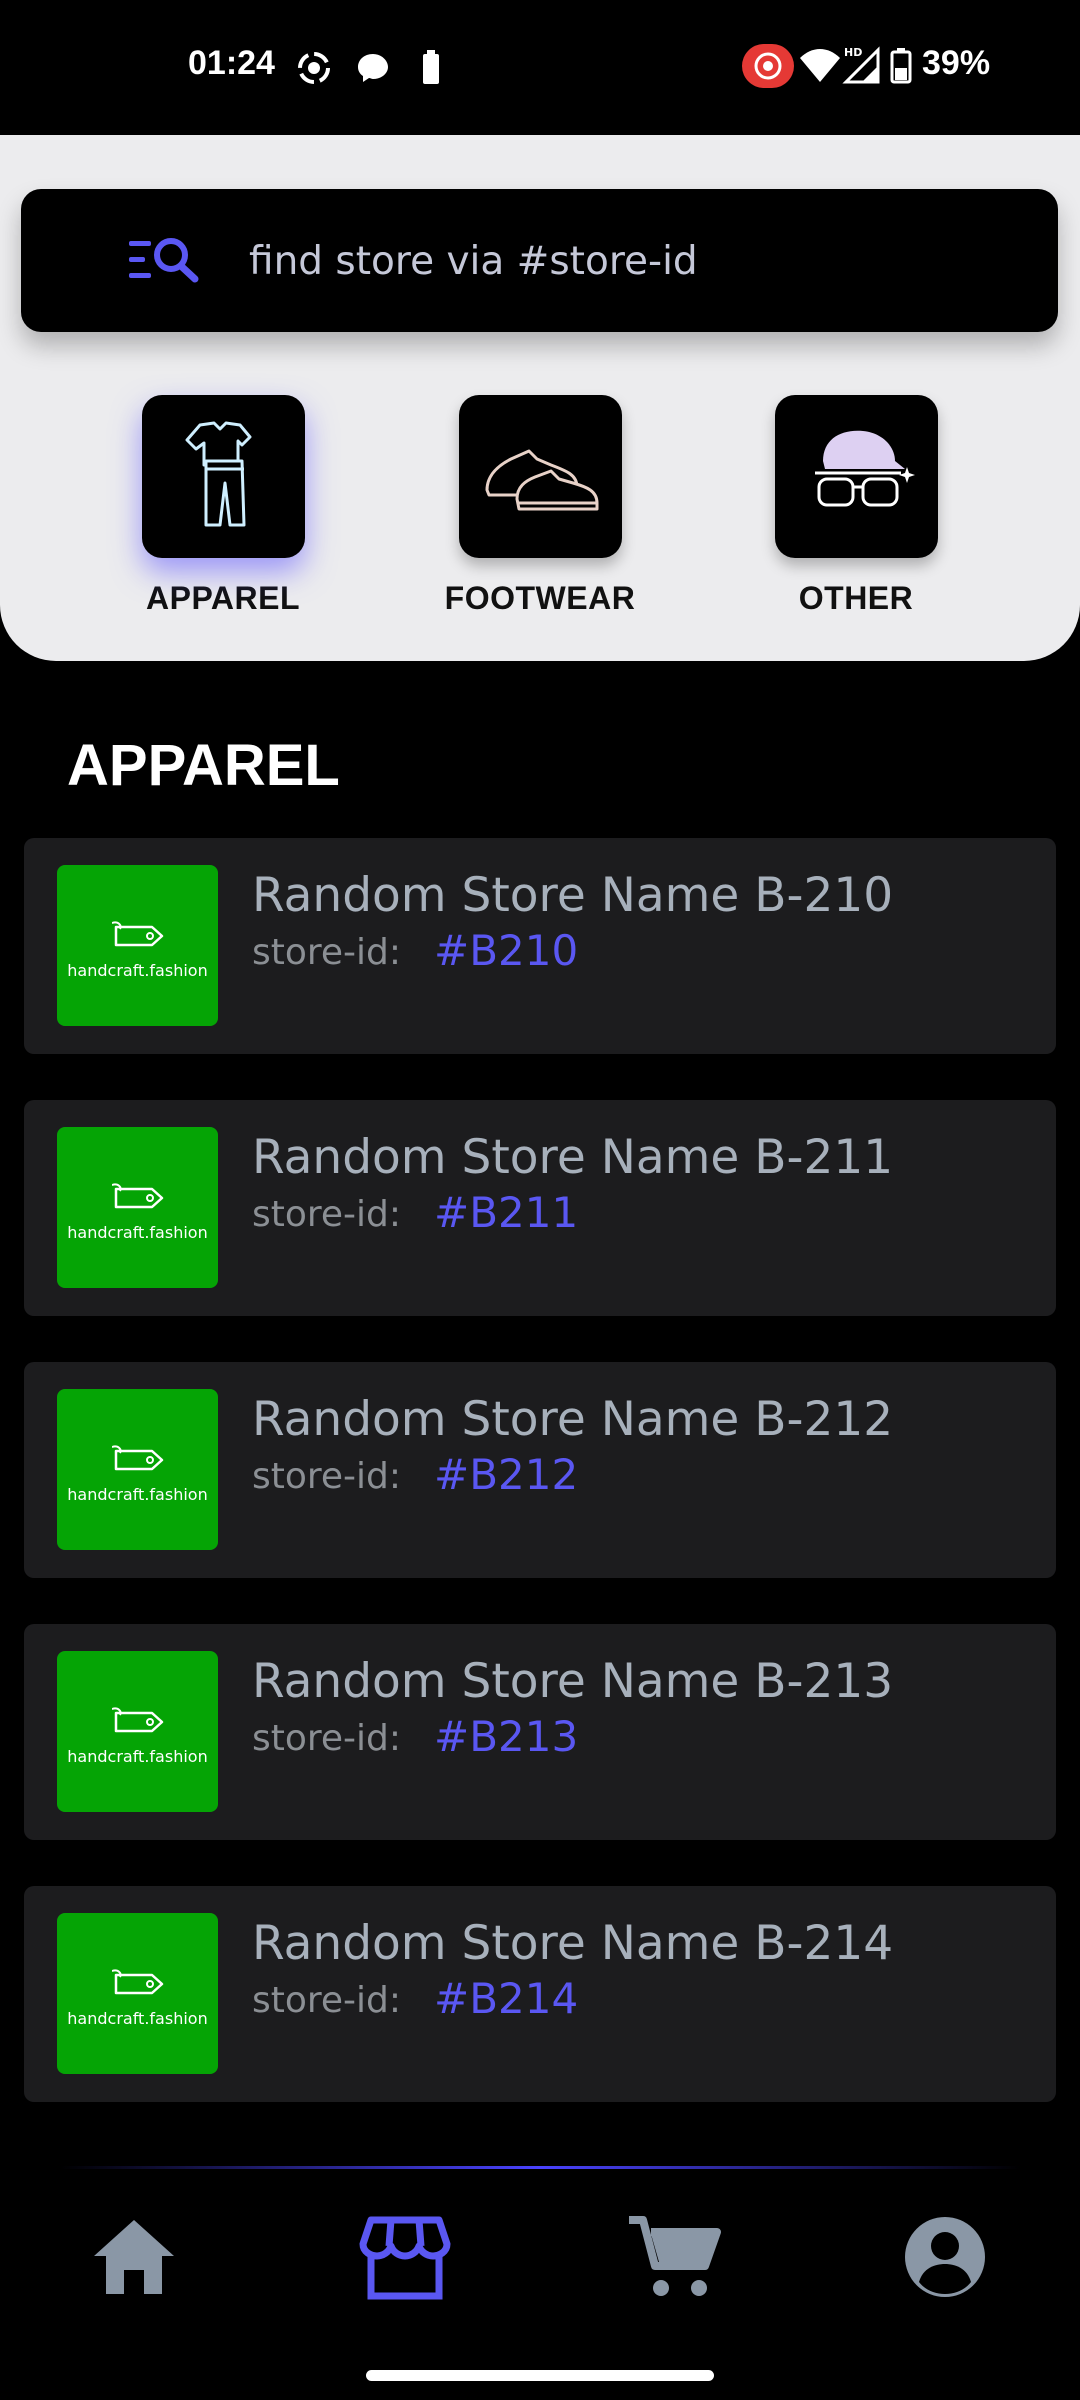 The image size is (1080, 2400). What do you see at coordinates (373, 70) in the screenshot?
I see `messenger-icon` at bounding box center [373, 70].